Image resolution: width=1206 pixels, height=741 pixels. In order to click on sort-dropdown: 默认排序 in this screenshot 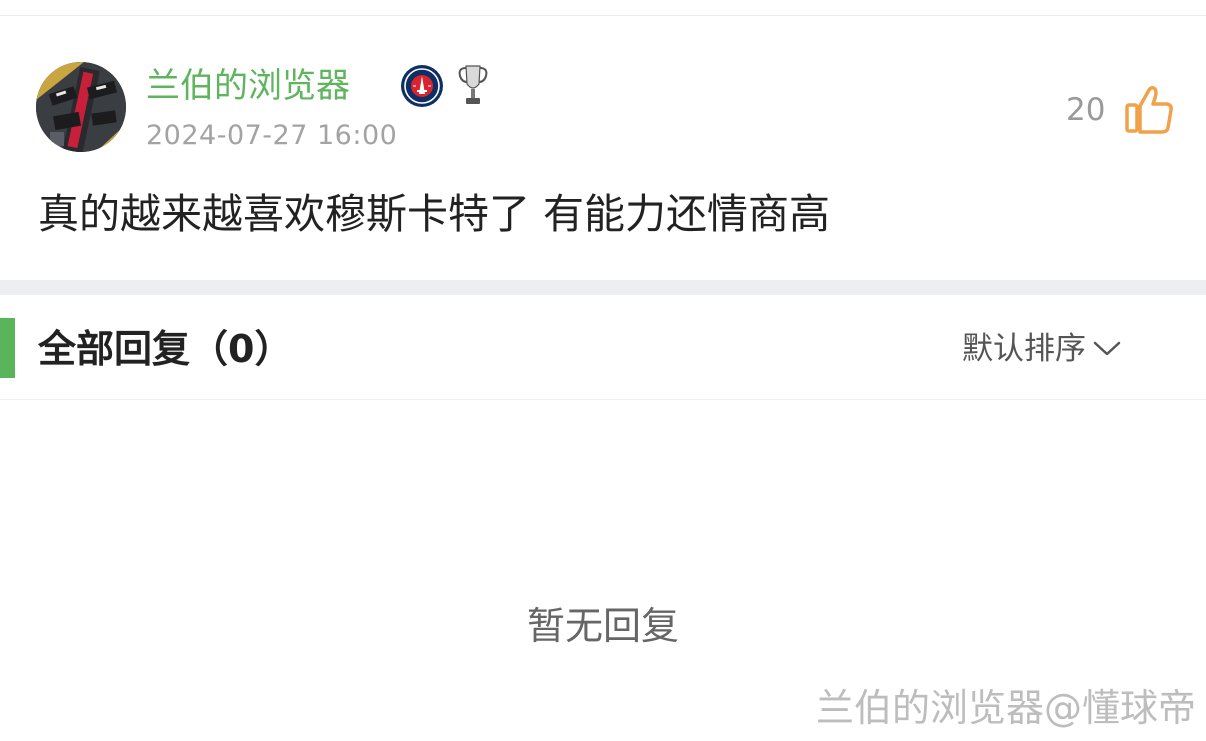, I will do `click(1042, 349)`.